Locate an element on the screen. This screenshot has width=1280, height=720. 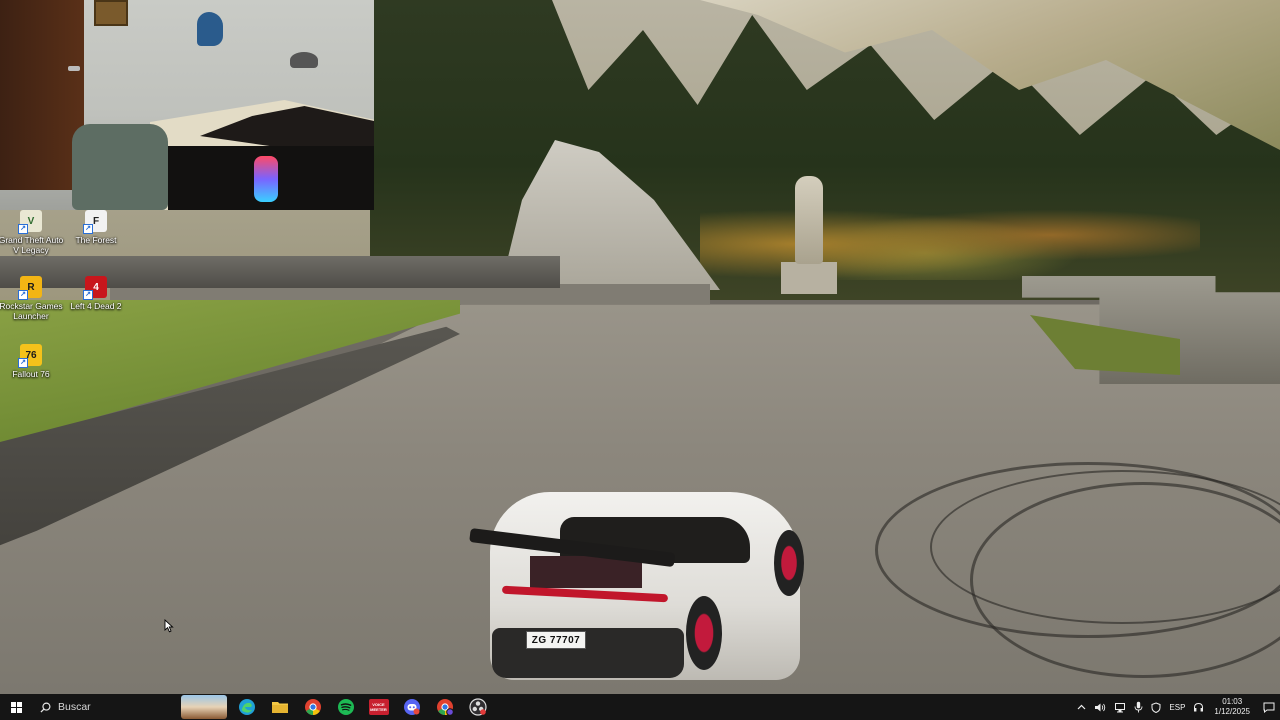
chrome-icon is located at coordinates (312, 707).